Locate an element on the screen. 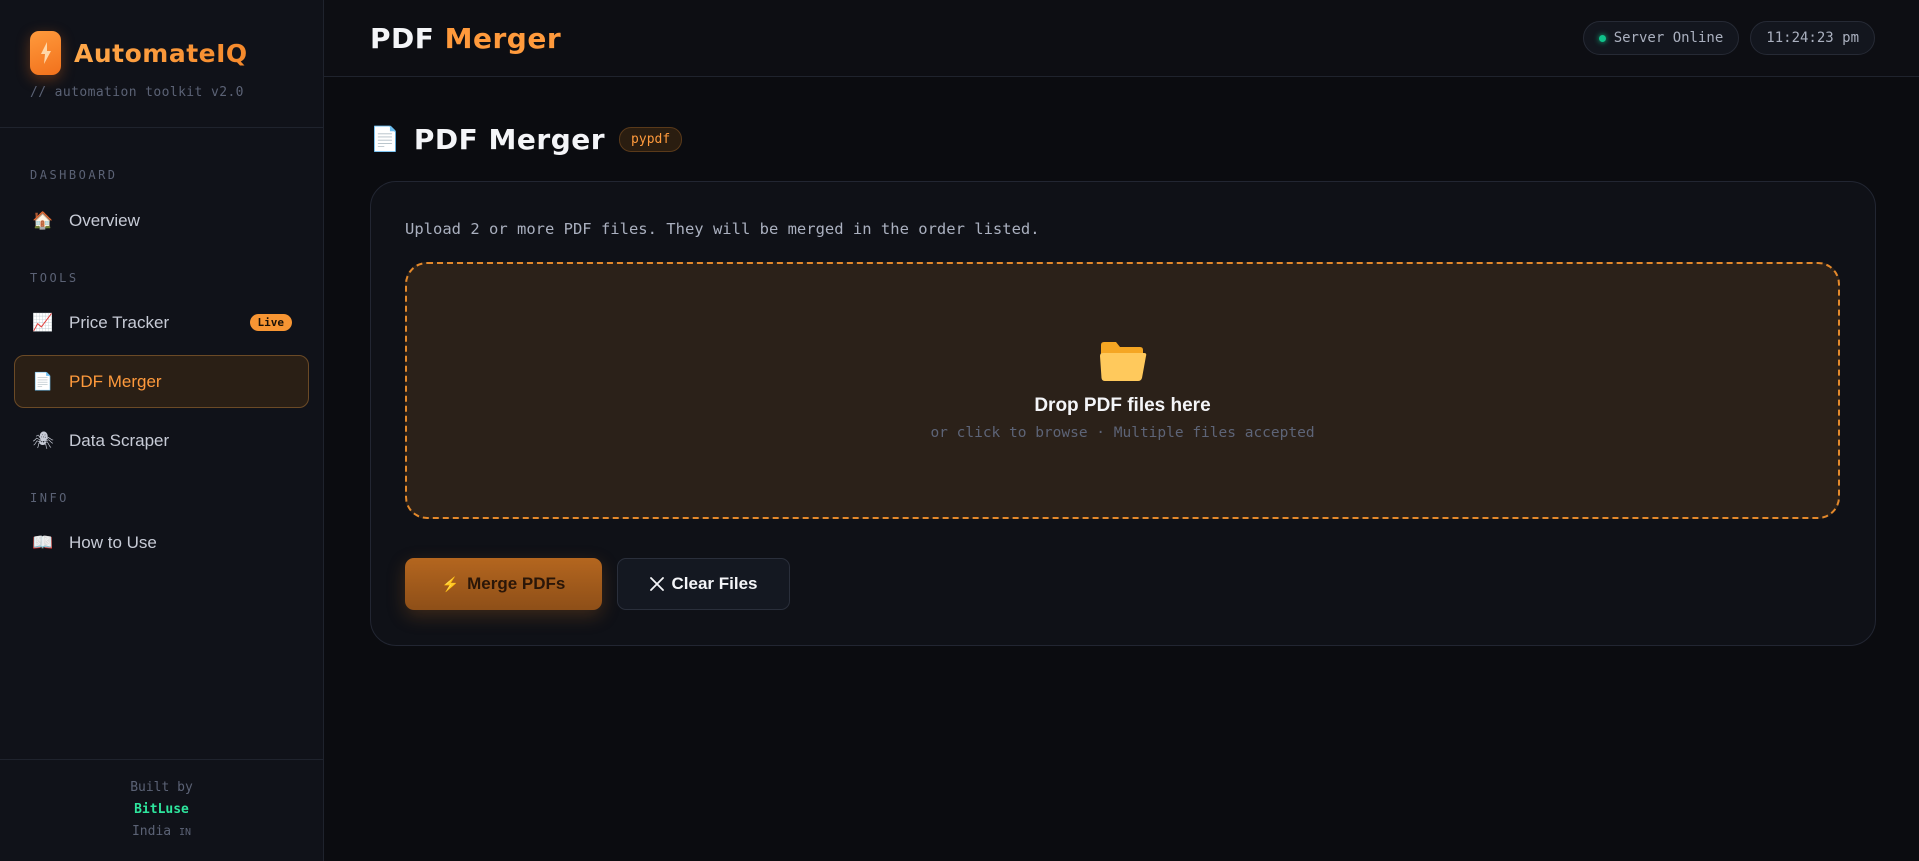 This screenshot has width=1919, height=861. sidebar-item-label: PDF Merger is located at coordinates (115, 381).